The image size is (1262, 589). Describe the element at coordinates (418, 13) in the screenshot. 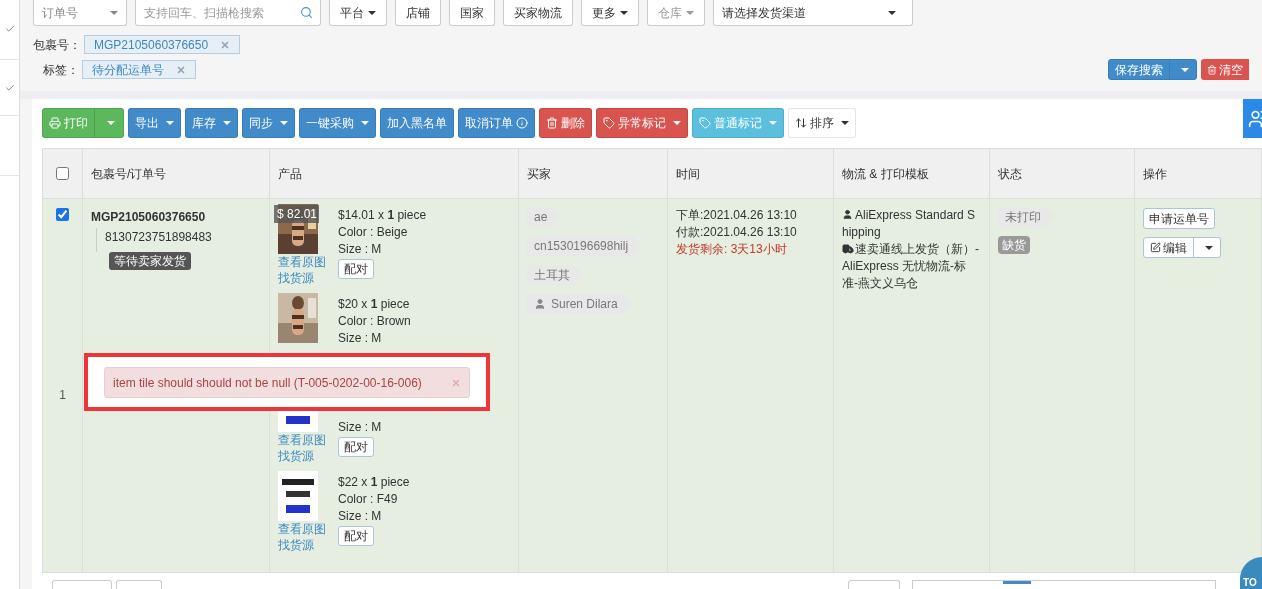

I see `filter-button: 店铺` at that location.